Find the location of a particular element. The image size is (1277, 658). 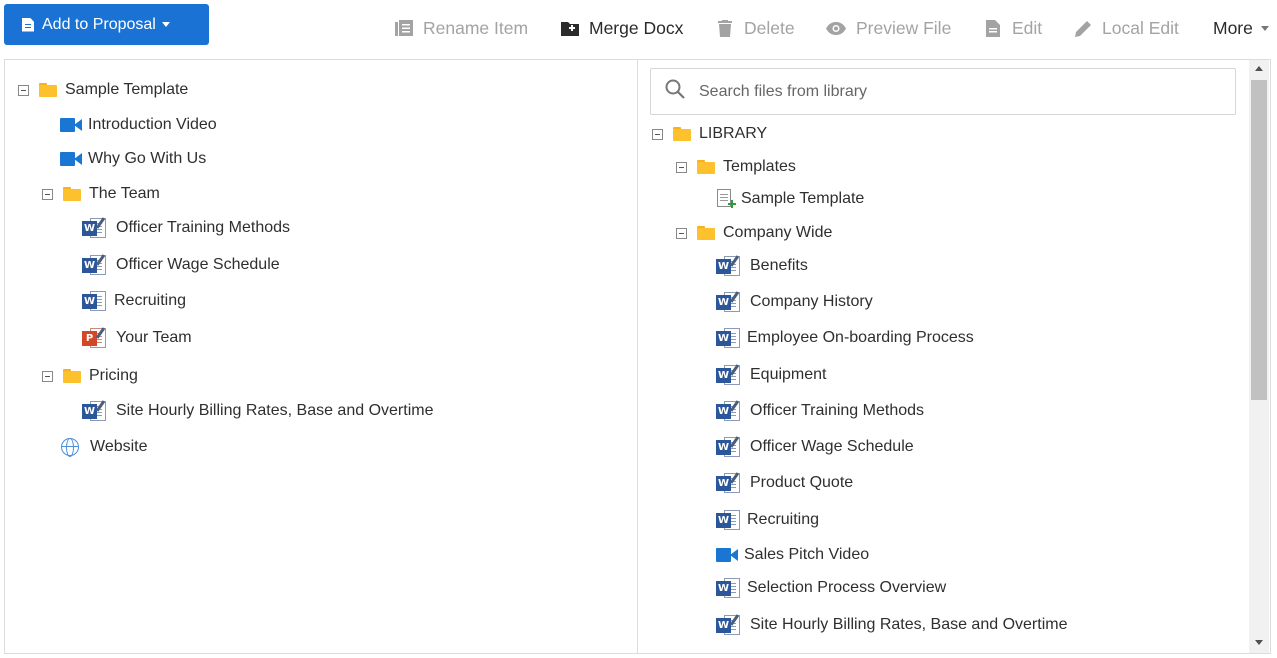

caret-down-icon is located at coordinates (1264, 28).